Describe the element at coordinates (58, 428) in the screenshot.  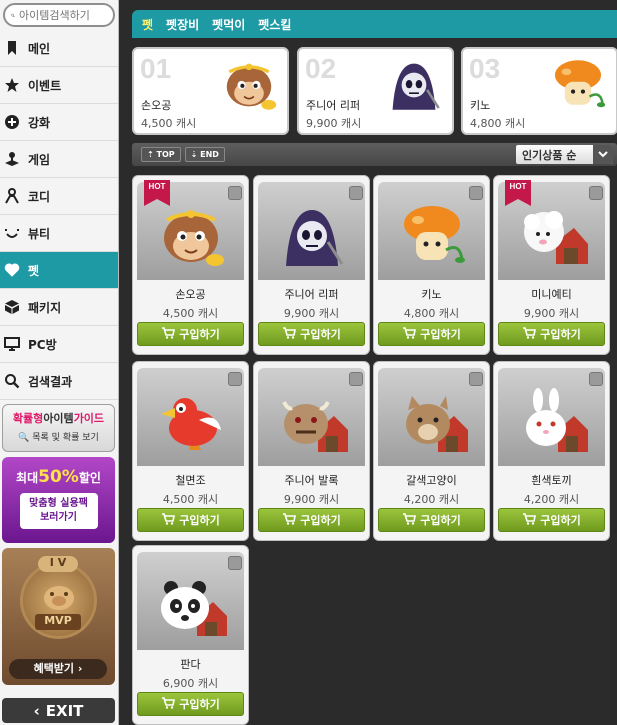
I see `probability-guide-banner: 확률형아이템가이드 🔍 목록 및 확률 보기` at that location.